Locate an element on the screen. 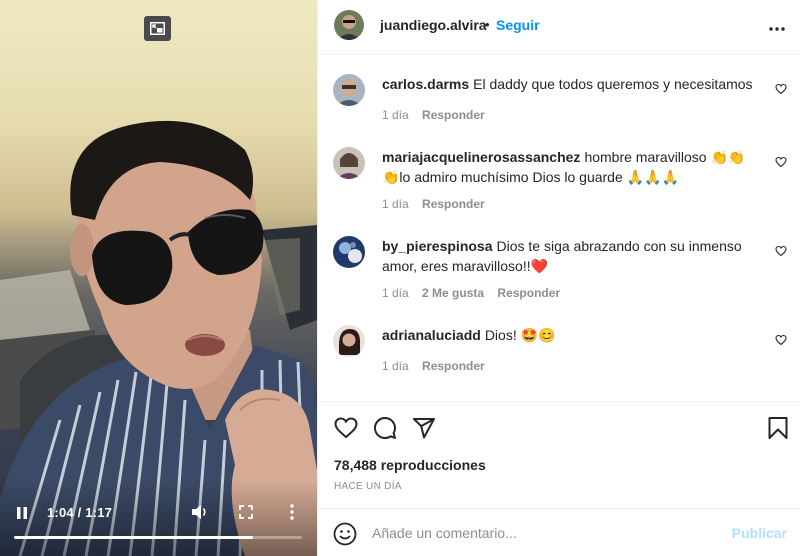 This screenshot has height=556, width=800. volume-button is located at coordinates (200, 512).